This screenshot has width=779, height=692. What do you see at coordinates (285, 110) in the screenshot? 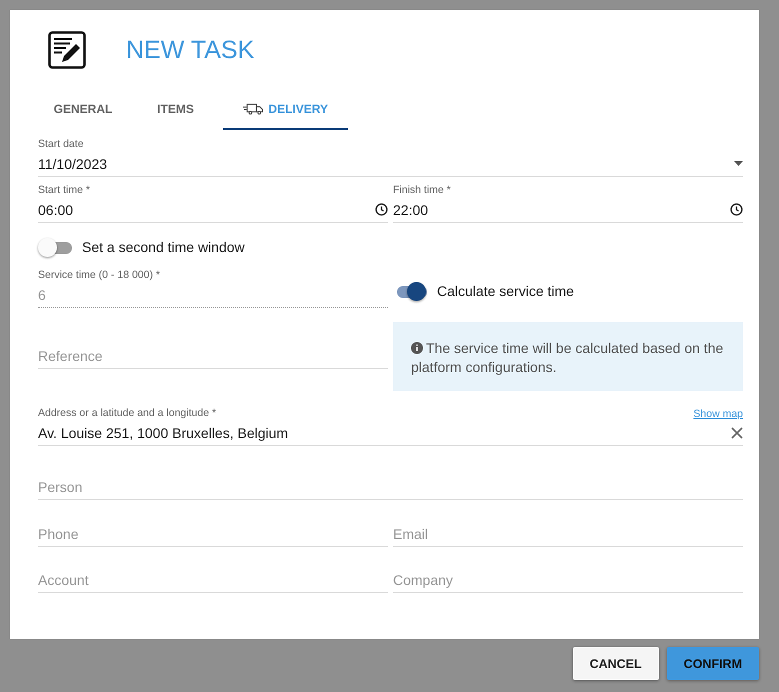
I see `tab: DELIVERY` at bounding box center [285, 110].